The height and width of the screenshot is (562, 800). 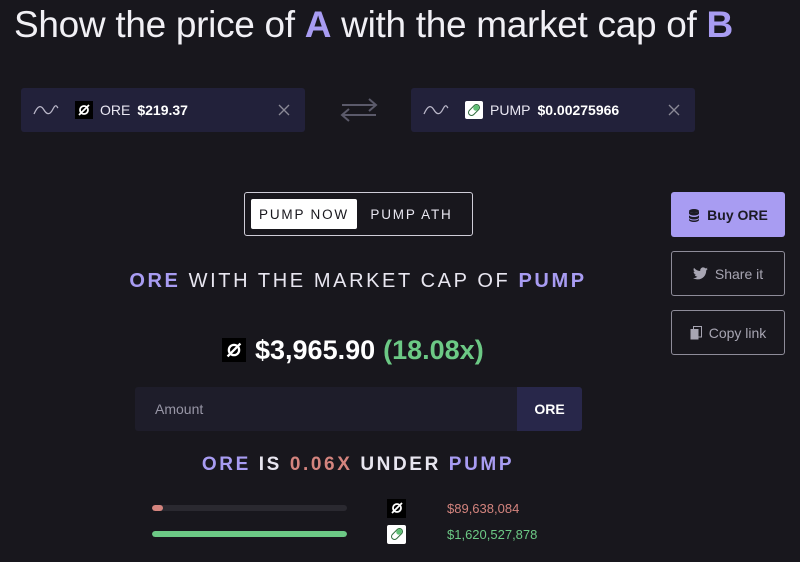 I want to click on ratio-token-b: PUMP, so click(x=481, y=464).